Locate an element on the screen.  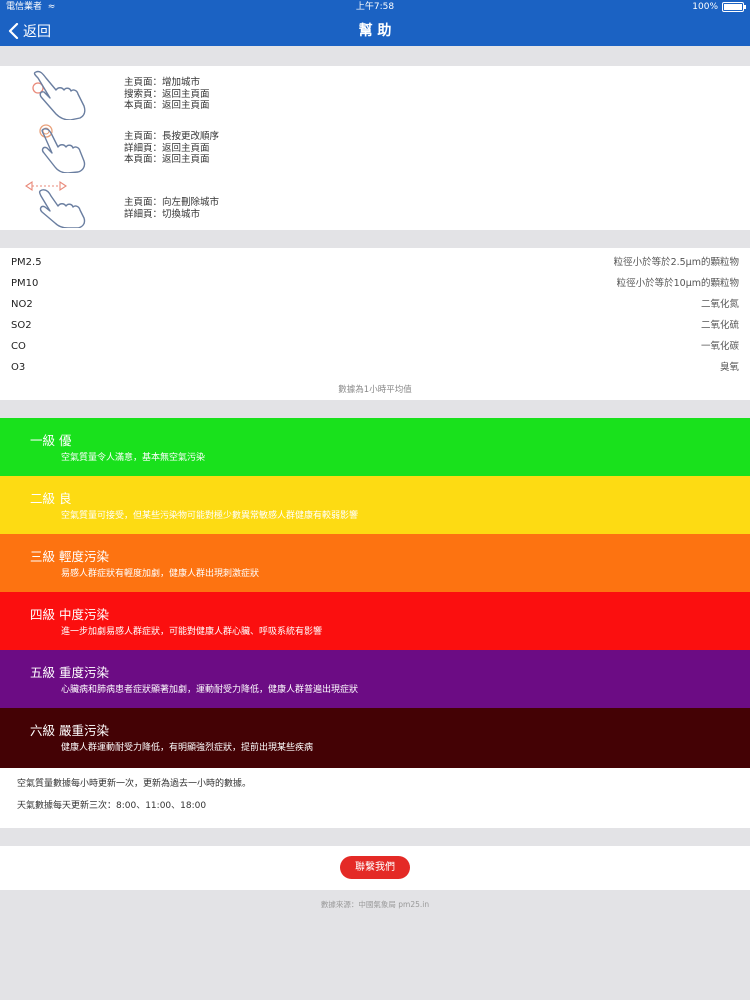
gesture-line: 主頁面：向左刪除城市 is located at coordinates (172, 202).